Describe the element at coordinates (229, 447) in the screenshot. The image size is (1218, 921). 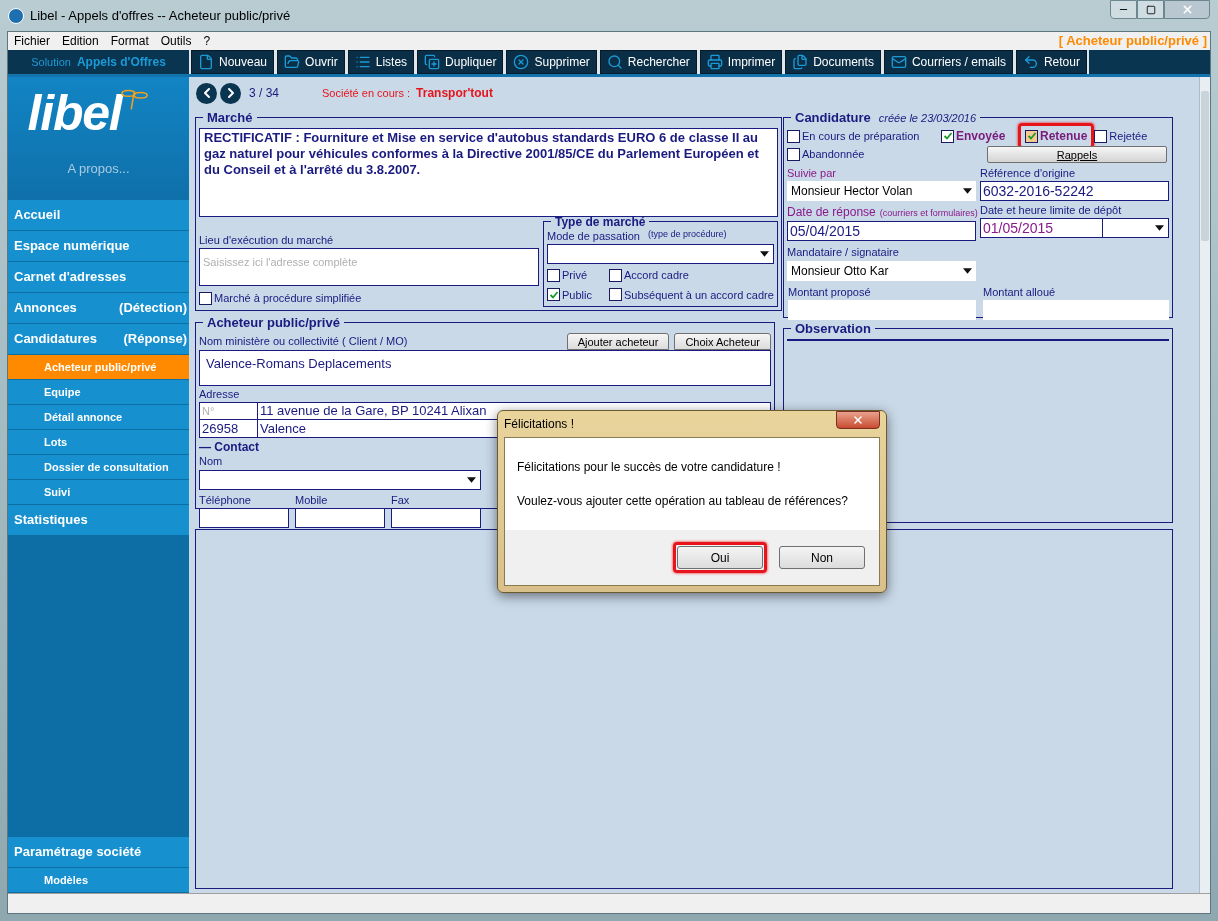
I see `subsection-title: — Contact` at that location.